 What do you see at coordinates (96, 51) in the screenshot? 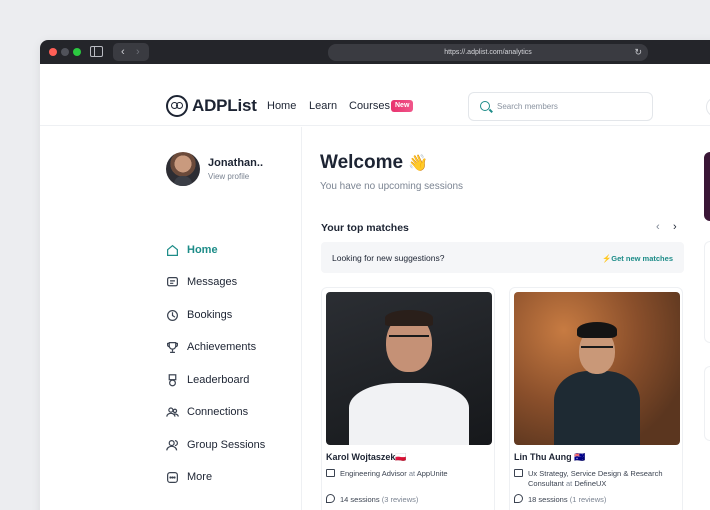
I see `sidebar-toggle-icon` at bounding box center [96, 51].